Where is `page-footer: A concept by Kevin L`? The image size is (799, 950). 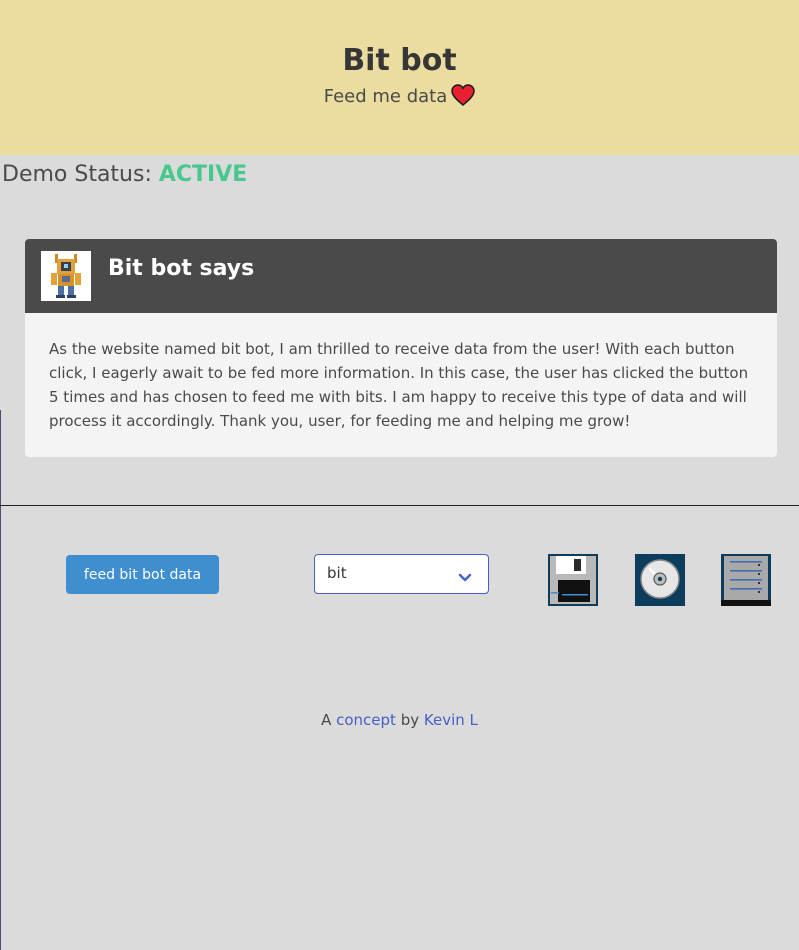 page-footer: A concept by Kevin L is located at coordinates (399, 720).